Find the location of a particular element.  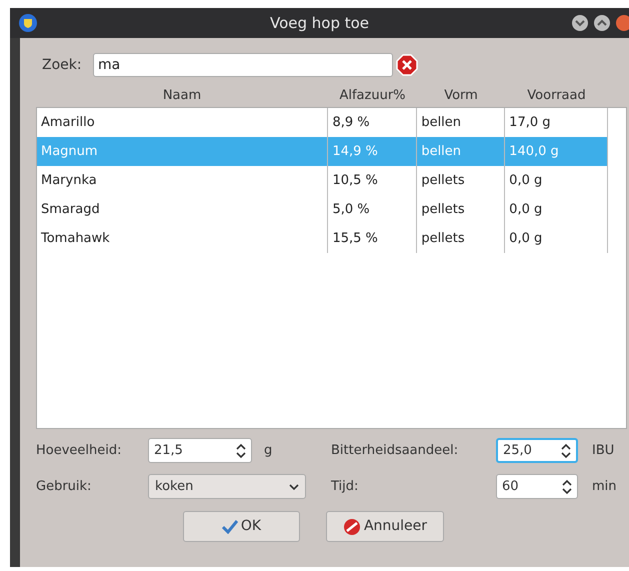

spin-box: 25,0 is located at coordinates (537, 450).